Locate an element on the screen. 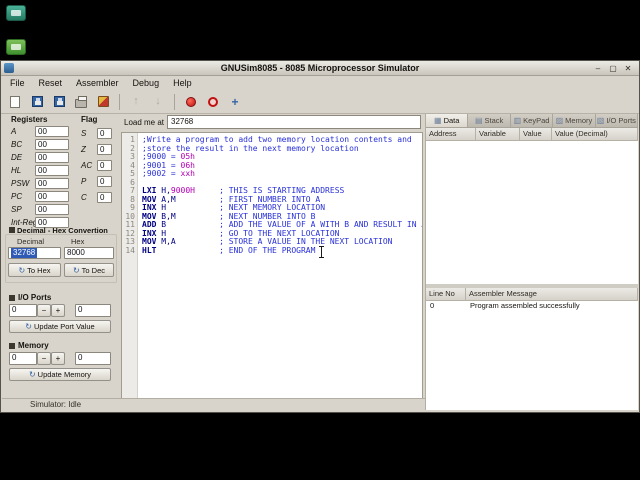 The height and width of the screenshot is (480, 640). stack-icon: ▤ is located at coordinates (478, 120).